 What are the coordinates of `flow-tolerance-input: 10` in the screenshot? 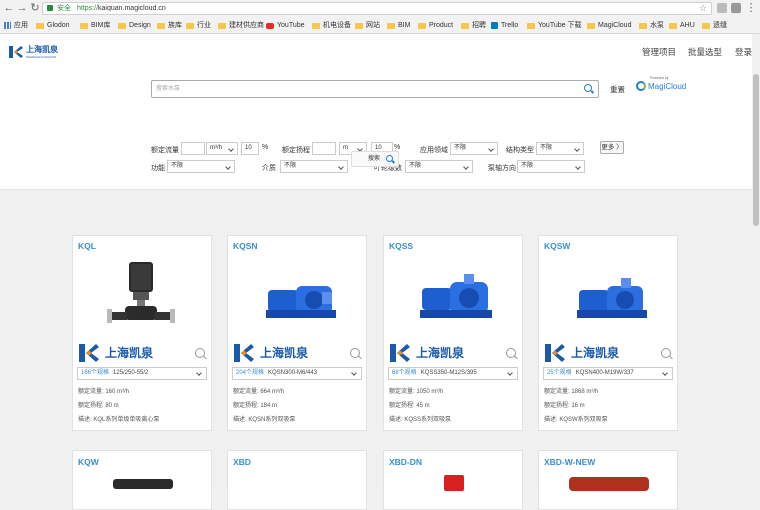 It's located at (250, 148).